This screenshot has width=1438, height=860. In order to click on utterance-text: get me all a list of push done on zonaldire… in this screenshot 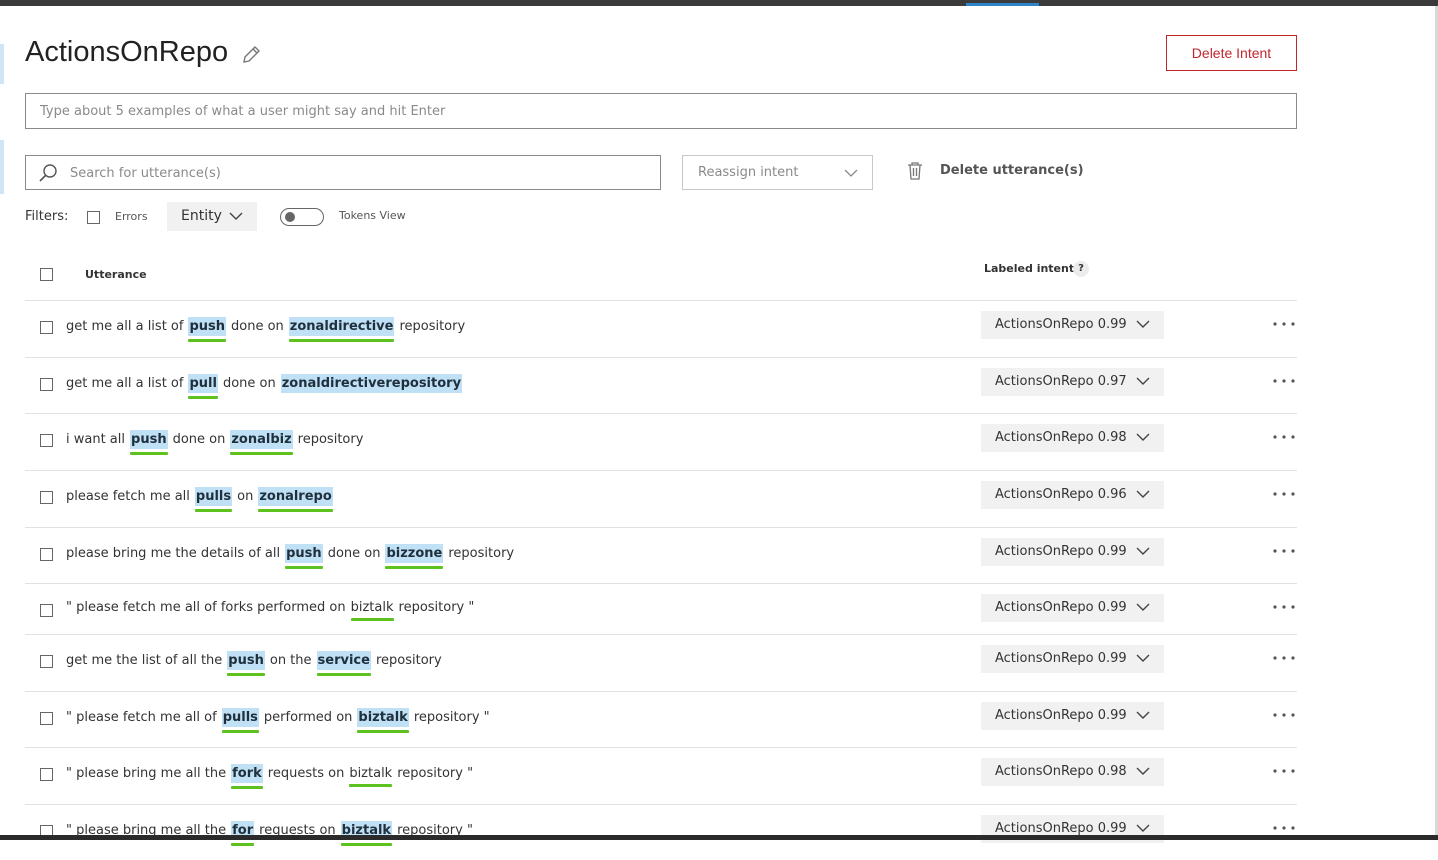, I will do `click(268, 329)`.